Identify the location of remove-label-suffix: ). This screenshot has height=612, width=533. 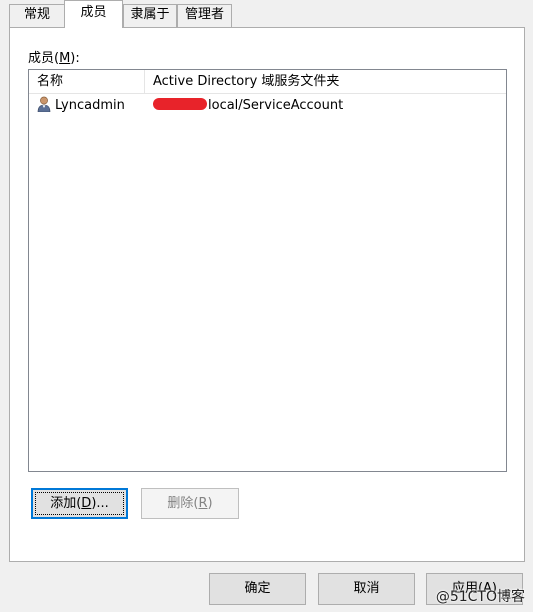
(210, 503).